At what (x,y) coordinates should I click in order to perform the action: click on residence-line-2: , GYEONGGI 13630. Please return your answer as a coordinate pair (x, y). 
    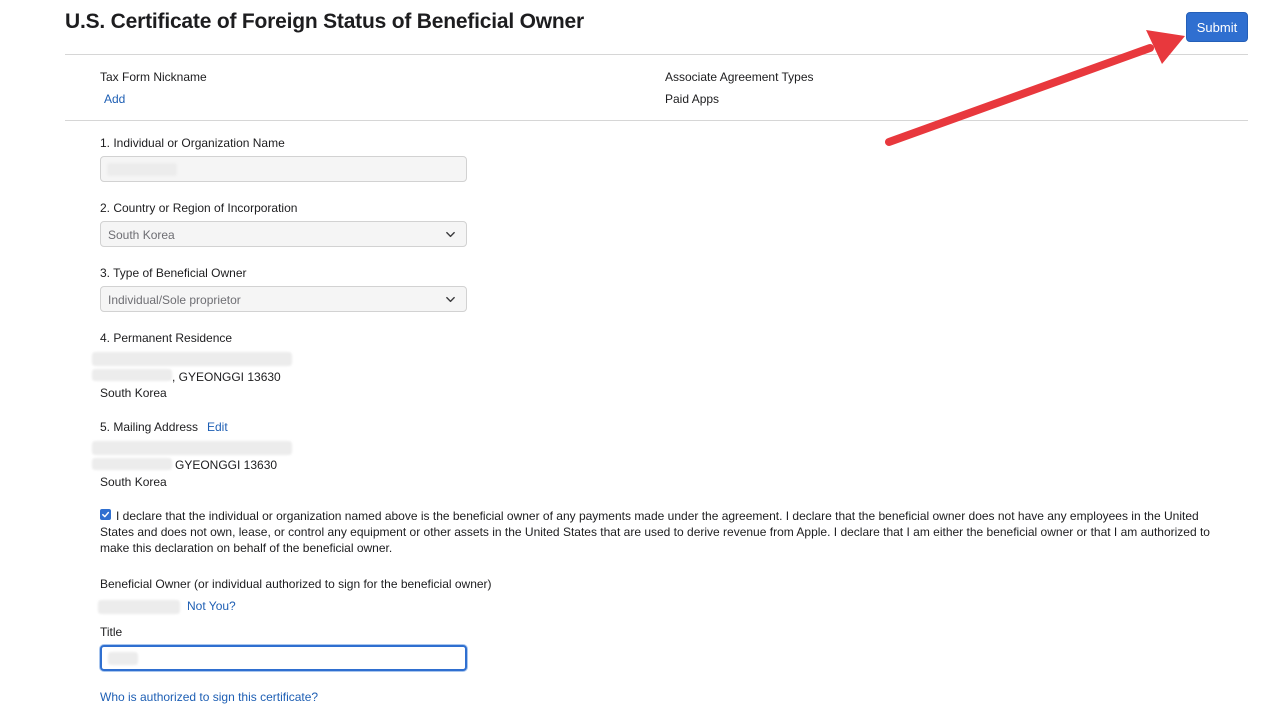
    Looking at the image, I should click on (226, 377).